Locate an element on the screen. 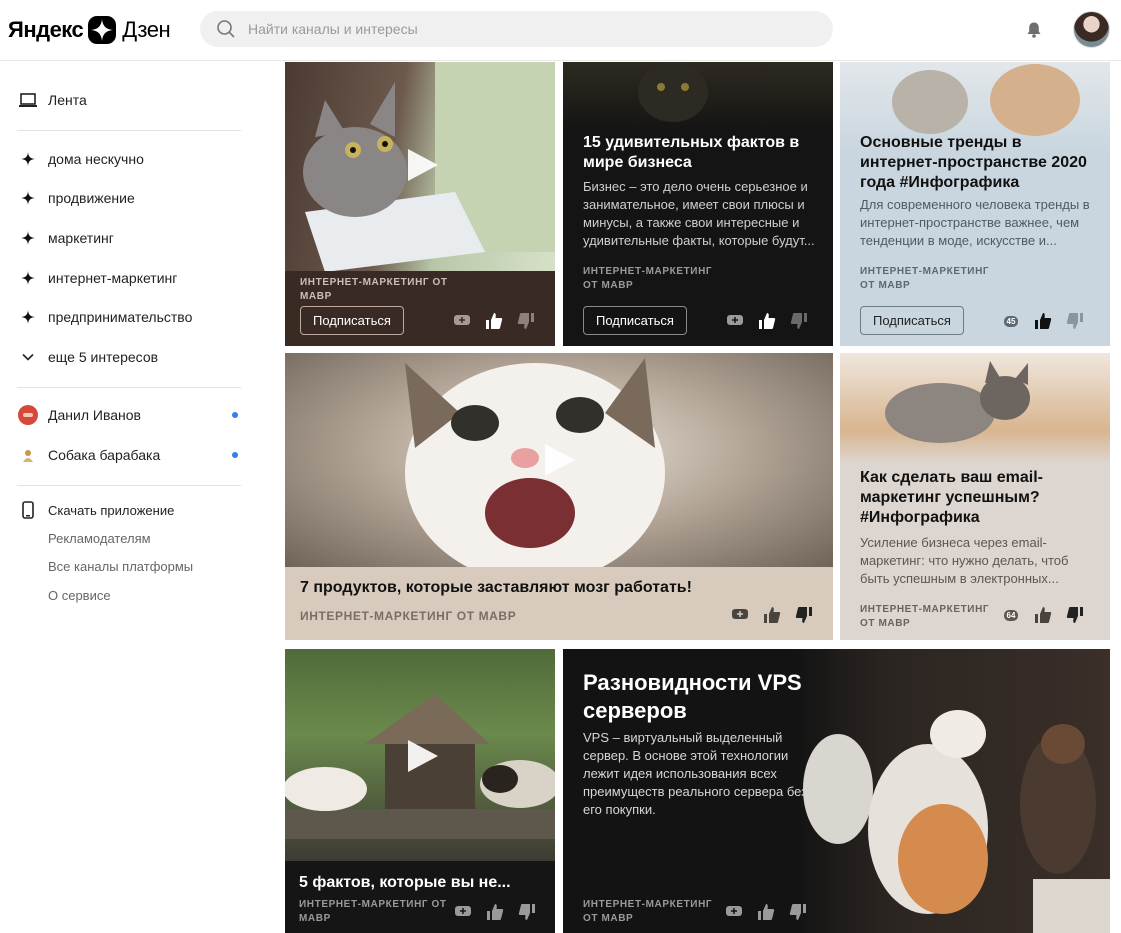 The image size is (1121, 933). comment-count: 64 is located at coordinates (1011, 615).